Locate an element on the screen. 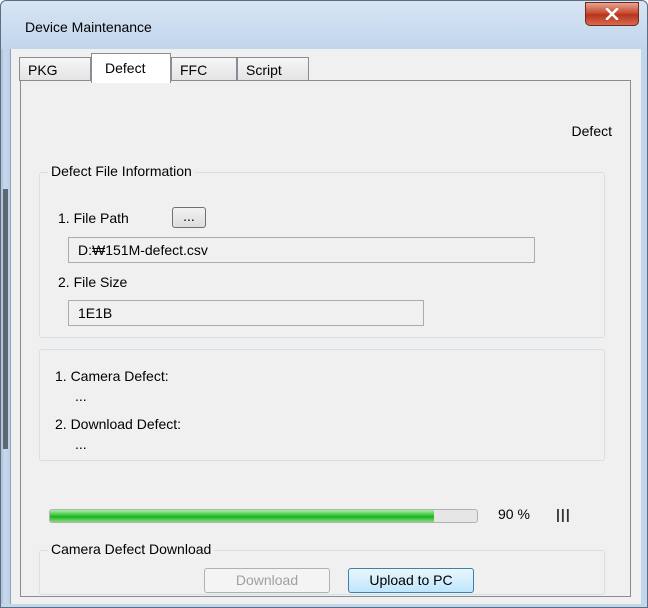 The image size is (648, 608). tab-pkg: PKG is located at coordinates (55, 69).